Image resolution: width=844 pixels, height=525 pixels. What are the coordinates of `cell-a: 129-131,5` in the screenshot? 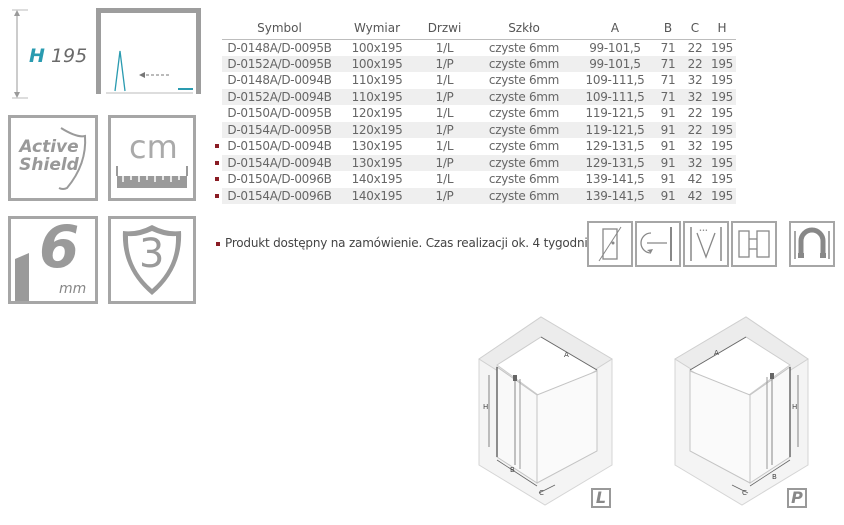 It's located at (615, 162).